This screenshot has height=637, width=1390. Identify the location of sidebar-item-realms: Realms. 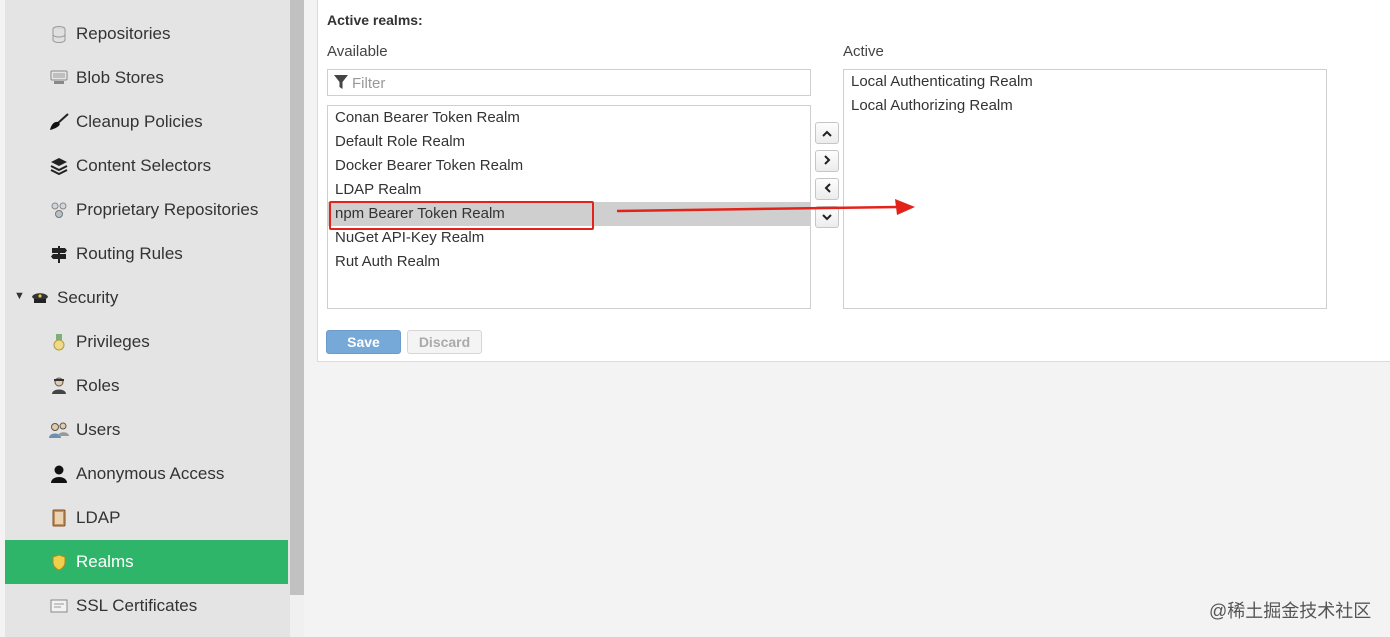
(146, 562).